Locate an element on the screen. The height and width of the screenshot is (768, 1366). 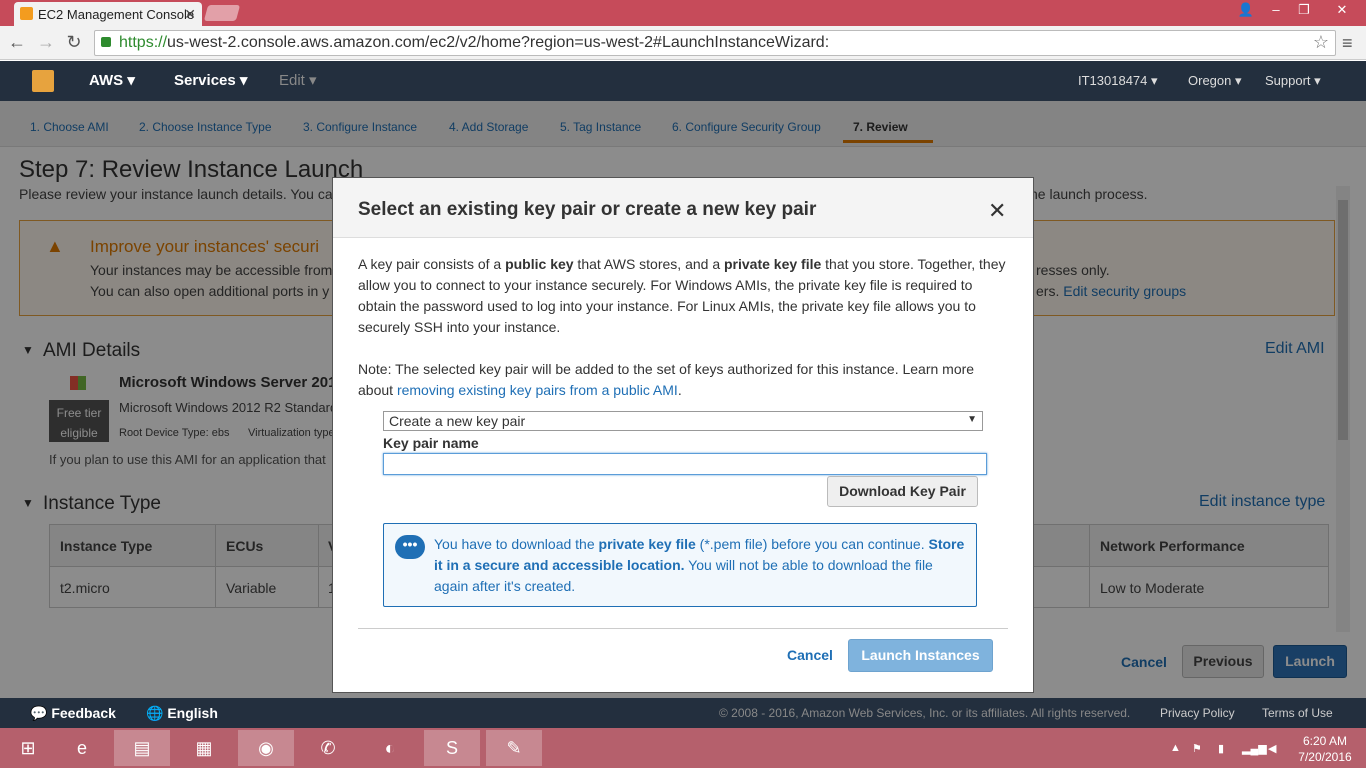
user-icon: 👤 is located at coordinates (1246, 10).